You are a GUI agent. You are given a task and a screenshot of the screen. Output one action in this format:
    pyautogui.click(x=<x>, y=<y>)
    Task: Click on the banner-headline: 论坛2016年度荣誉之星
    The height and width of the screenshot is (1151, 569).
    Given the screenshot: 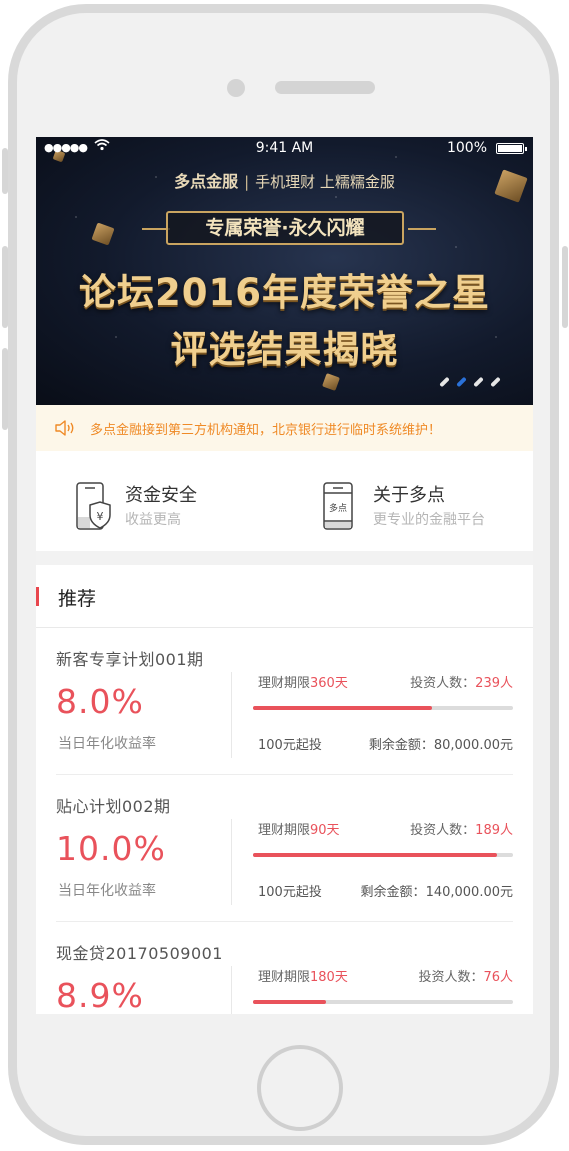 What is the action you would take?
    pyautogui.click(x=284, y=292)
    